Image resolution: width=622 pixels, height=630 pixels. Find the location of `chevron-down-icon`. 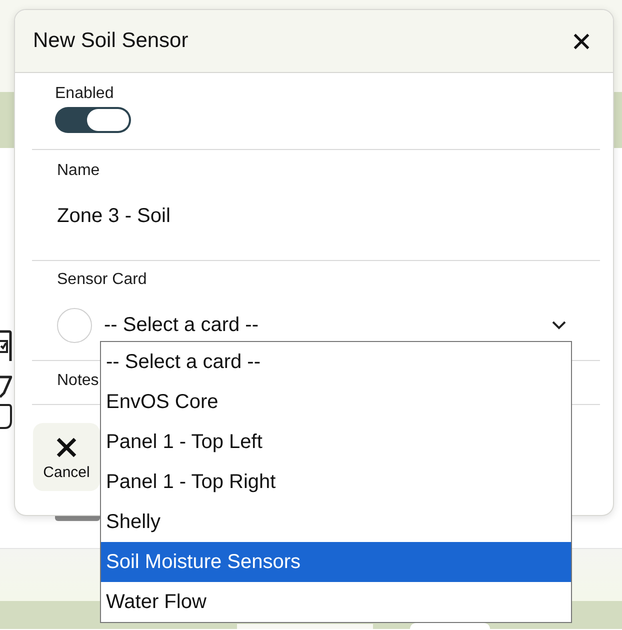

chevron-down-icon is located at coordinates (559, 325).